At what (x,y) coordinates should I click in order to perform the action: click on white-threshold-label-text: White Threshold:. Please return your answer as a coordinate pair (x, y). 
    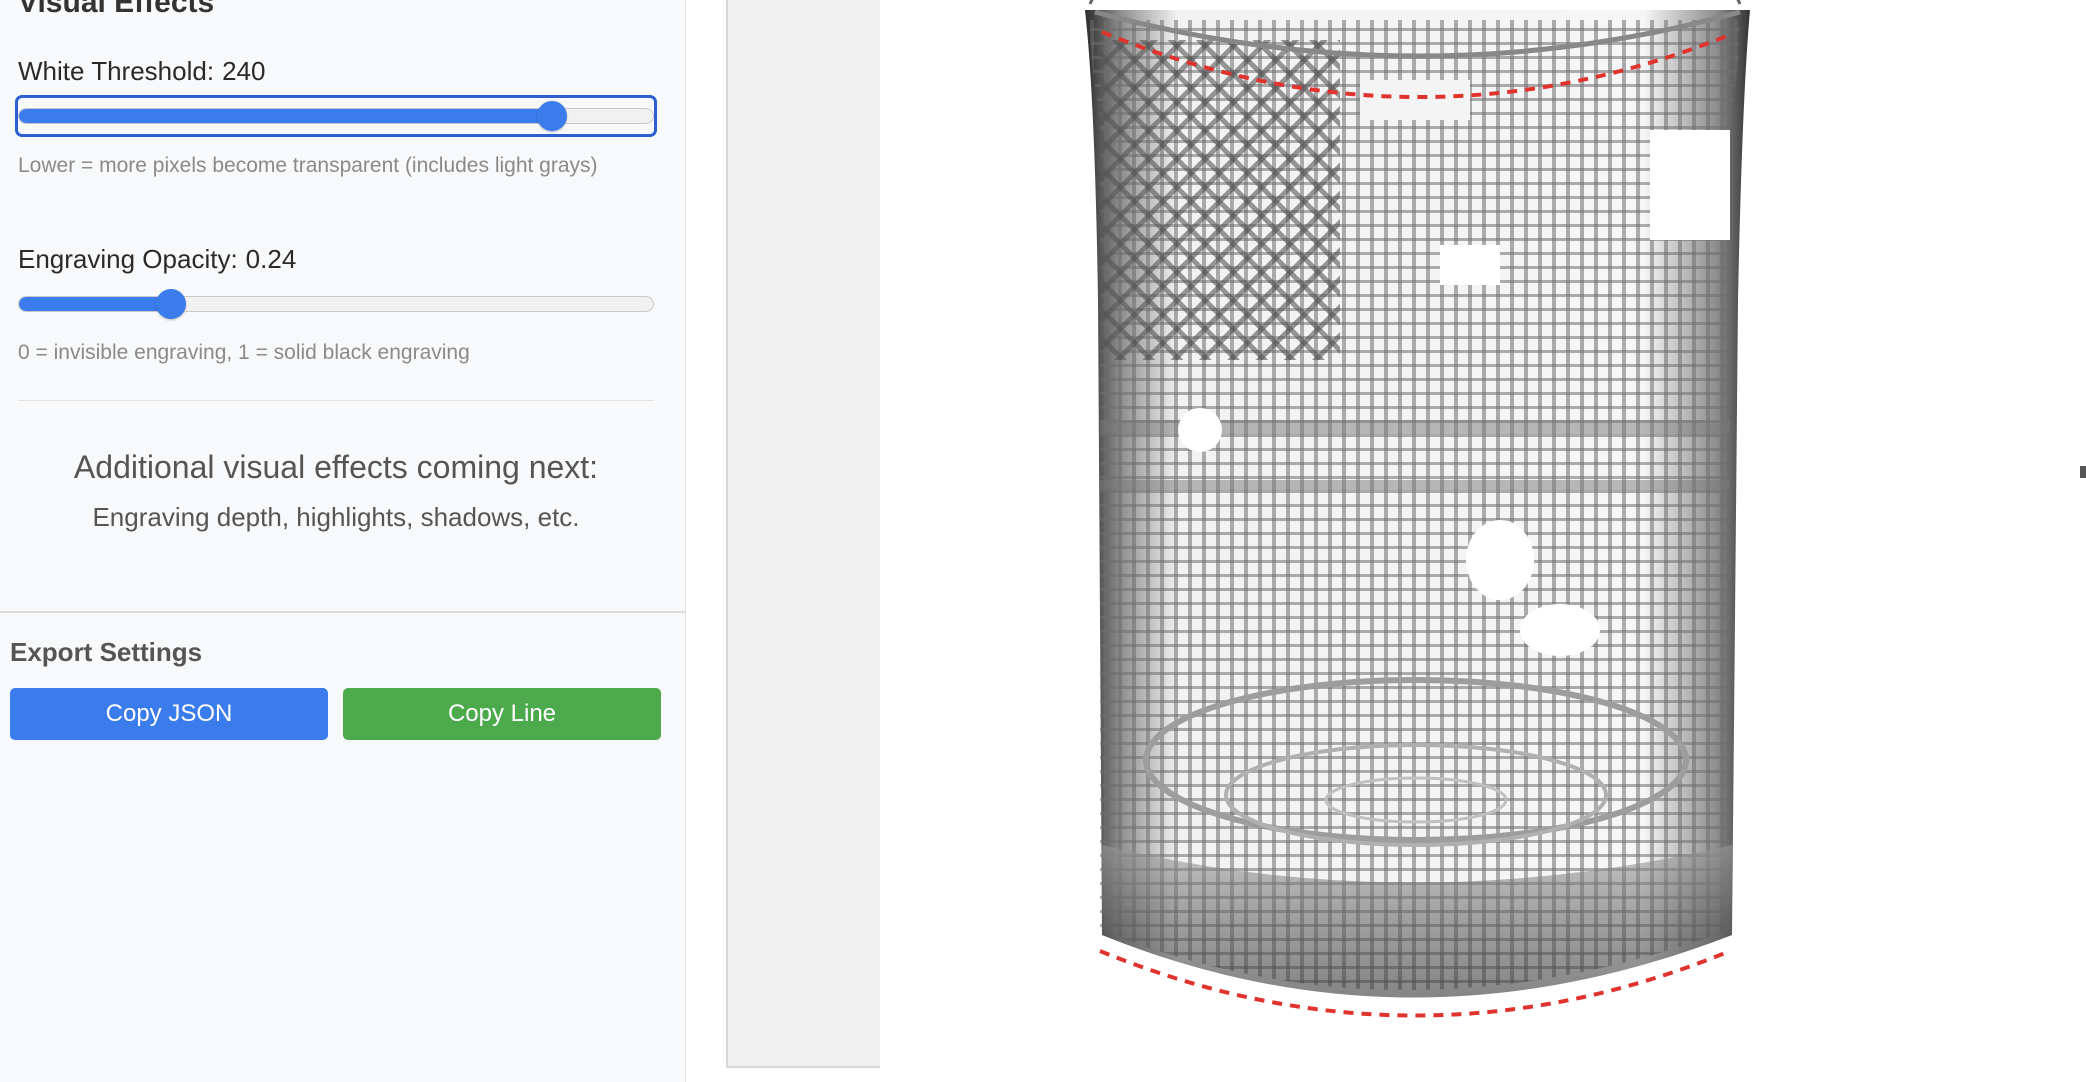
    Looking at the image, I should click on (116, 71).